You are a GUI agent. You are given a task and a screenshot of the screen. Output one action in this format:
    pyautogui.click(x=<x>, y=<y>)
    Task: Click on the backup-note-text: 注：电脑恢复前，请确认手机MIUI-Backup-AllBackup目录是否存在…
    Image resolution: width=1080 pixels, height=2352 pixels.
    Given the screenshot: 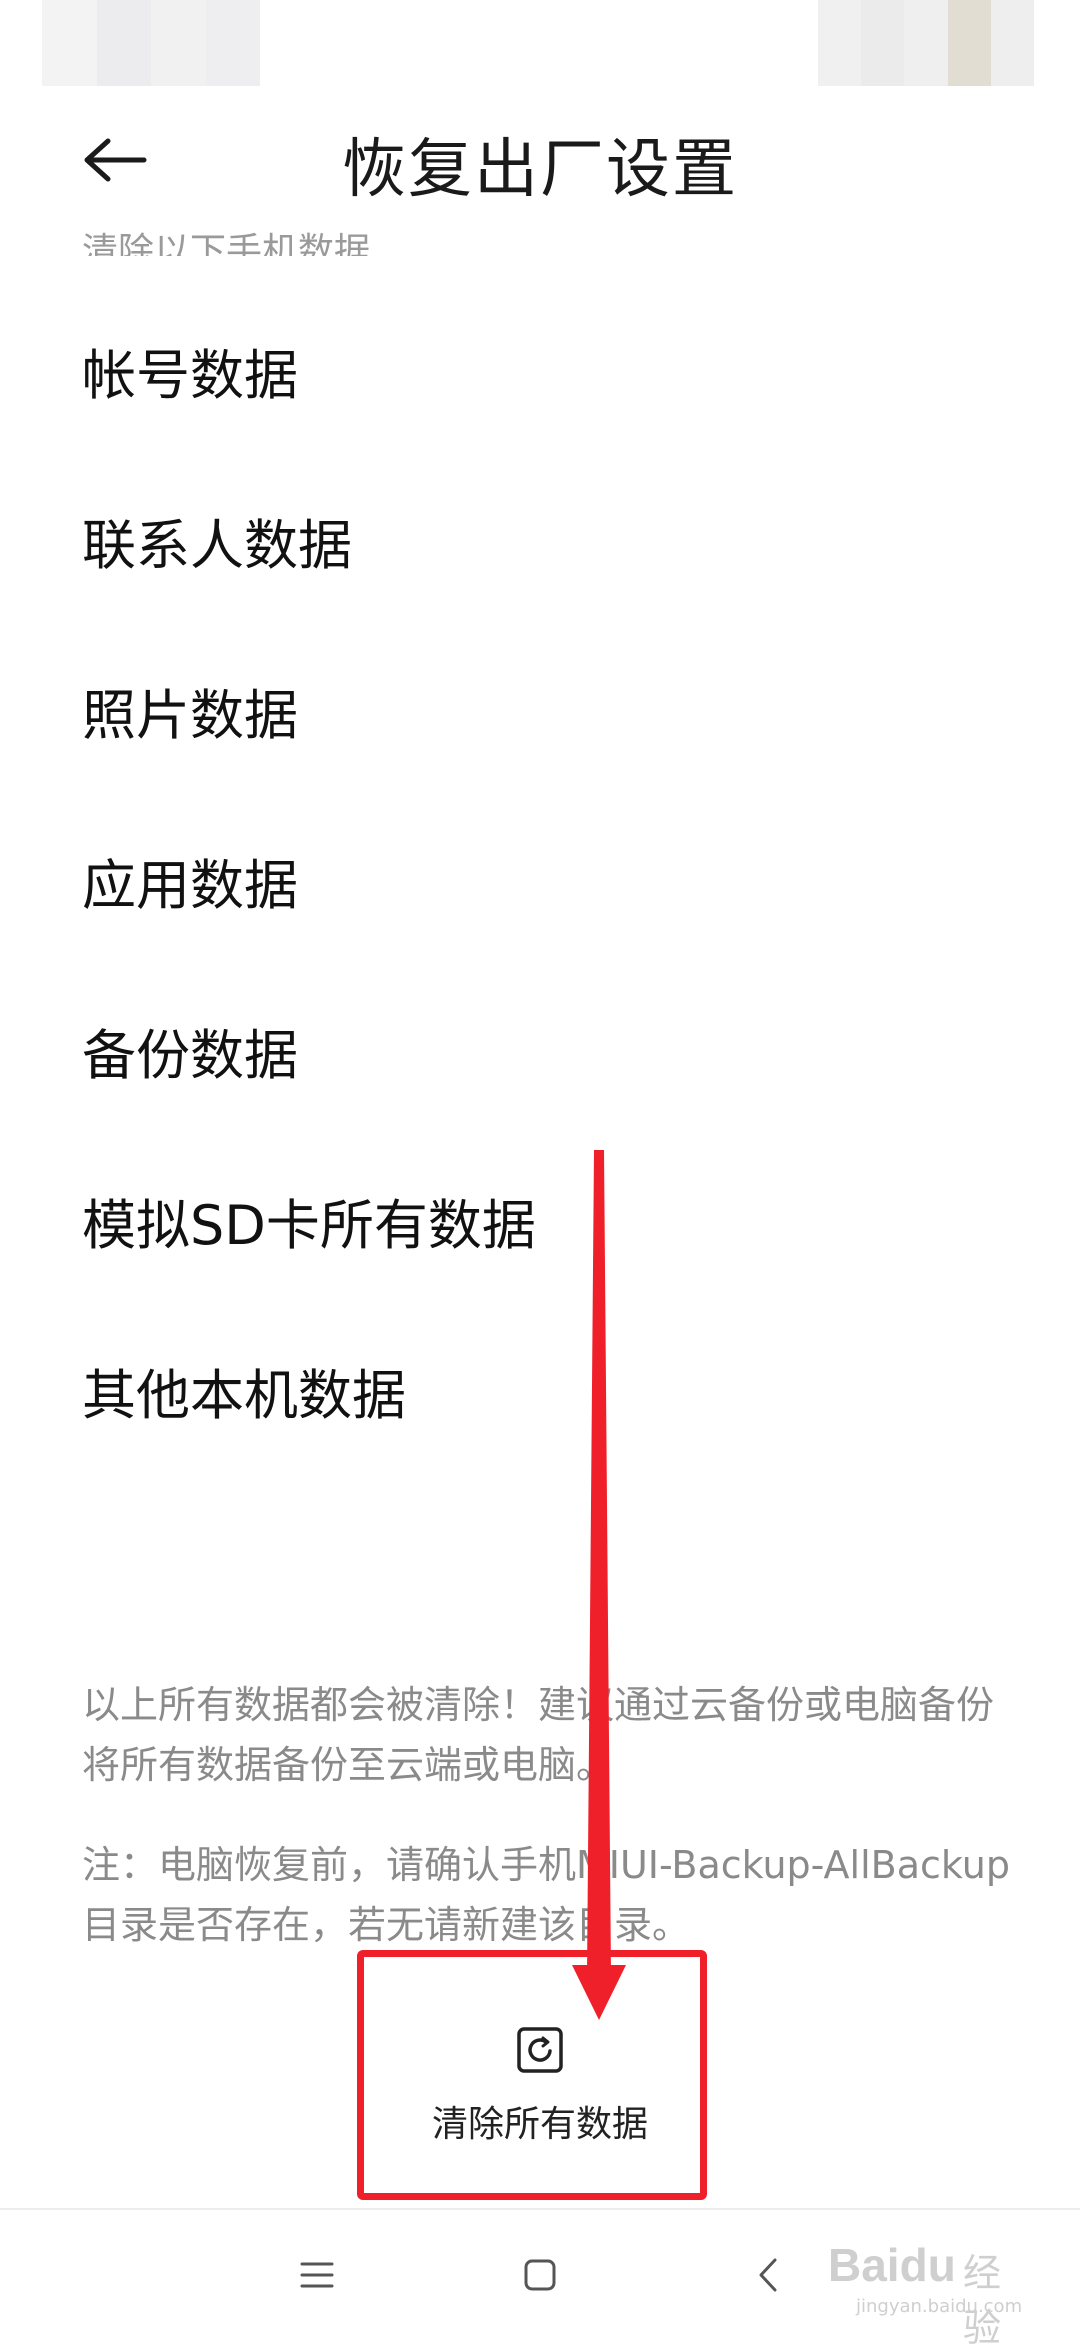 What is the action you would take?
    pyautogui.click(x=546, y=1895)
    